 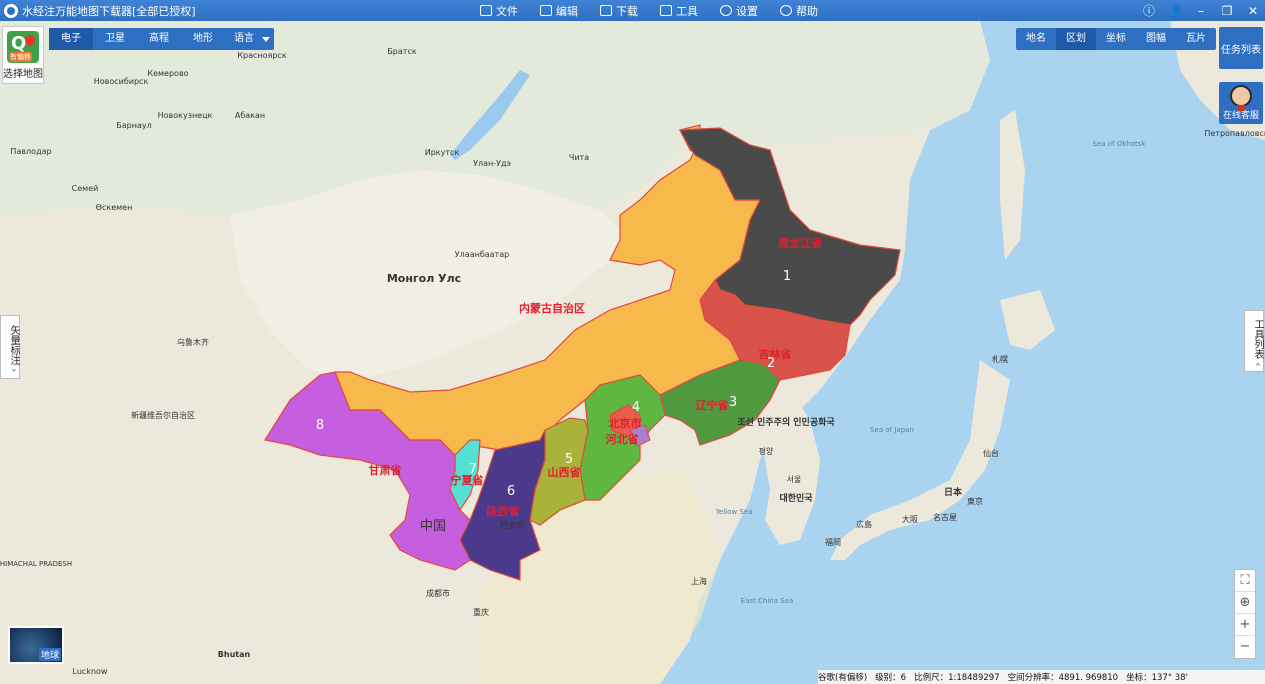 I want to click on menu-tools: 工具, so click(x=679, y=10).